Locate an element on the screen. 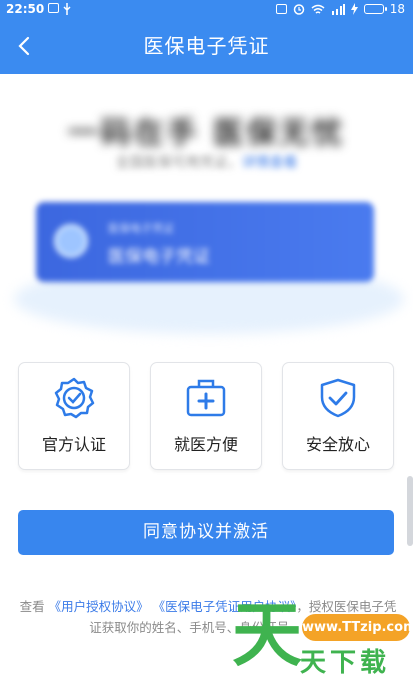  battery-icon is located at coordinates (375, 9).